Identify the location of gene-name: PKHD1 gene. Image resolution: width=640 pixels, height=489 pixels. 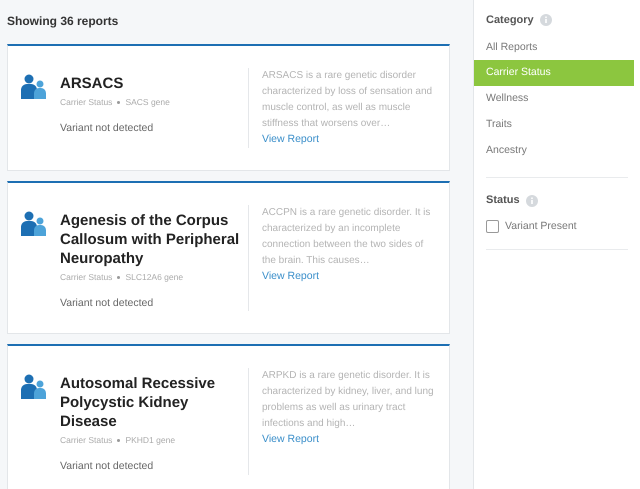
(150, 440).